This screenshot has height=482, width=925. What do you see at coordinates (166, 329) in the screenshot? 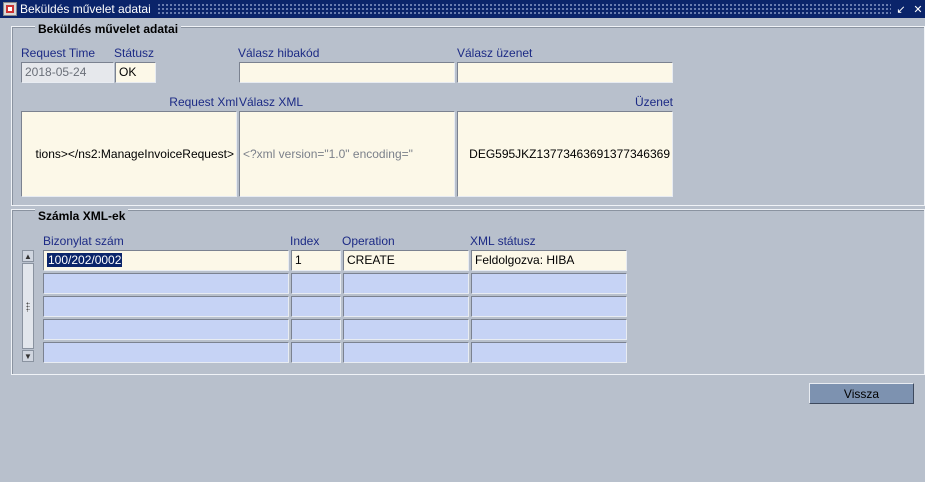
I see `table-row-4-document-number` at bounding box center [166, 329].